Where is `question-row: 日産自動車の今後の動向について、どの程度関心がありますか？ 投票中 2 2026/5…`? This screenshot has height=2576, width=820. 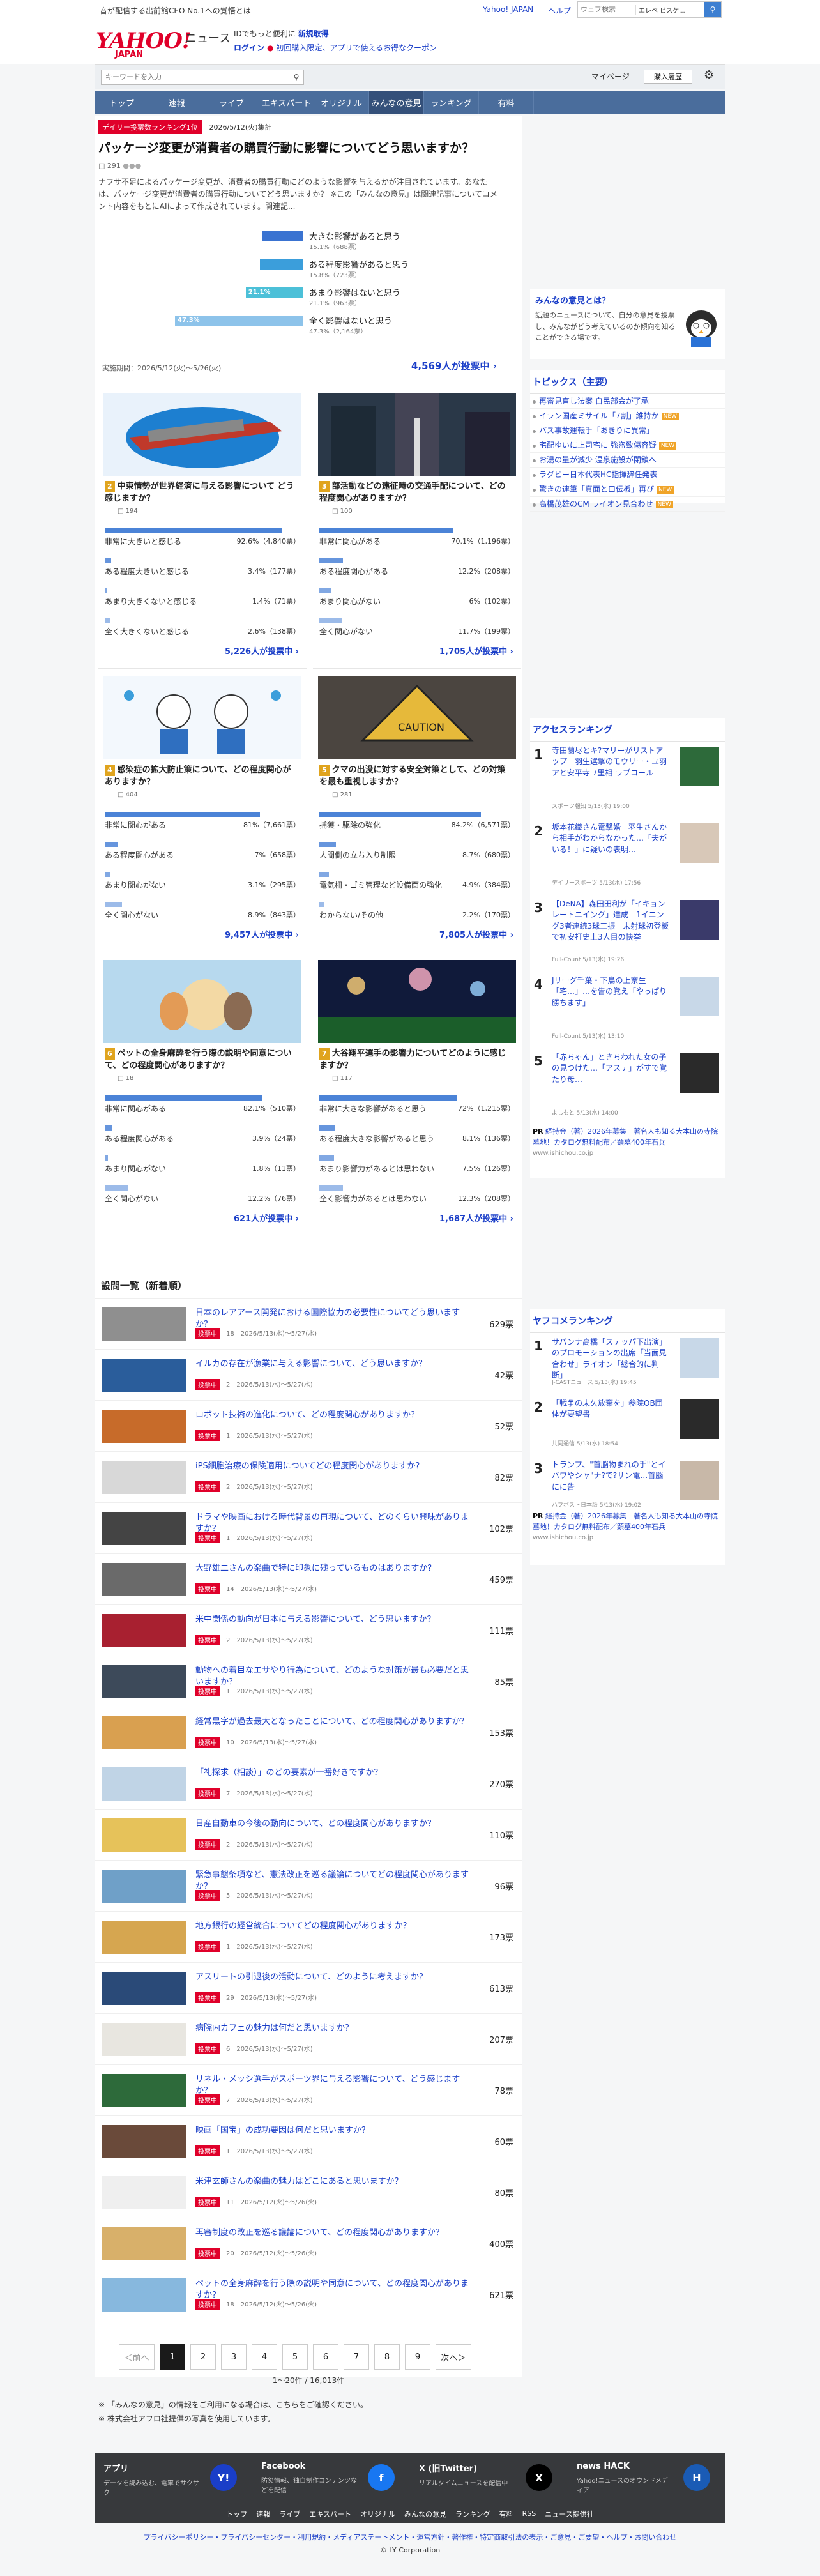 question-row: 日産自動車の今後の動向について、どの程度関心がありますか？ 投票中 2 2026/5… is located at coordinates (308, 1834).